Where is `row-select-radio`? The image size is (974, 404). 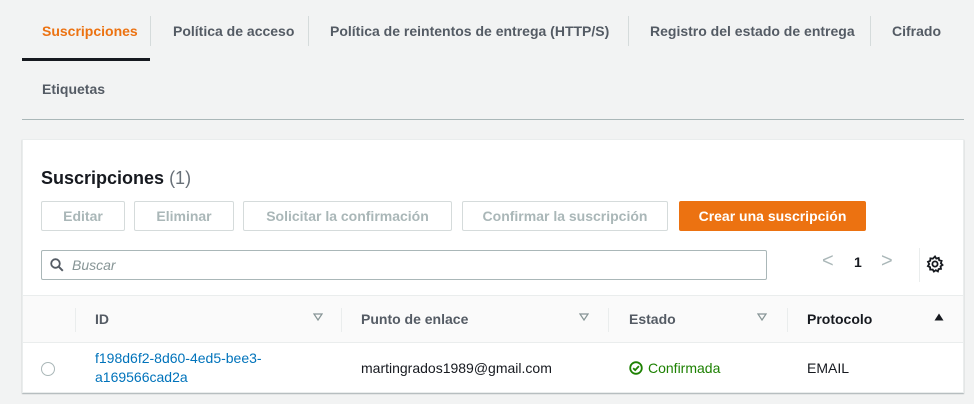 row-select-radio is located at coordinates (48, 369).